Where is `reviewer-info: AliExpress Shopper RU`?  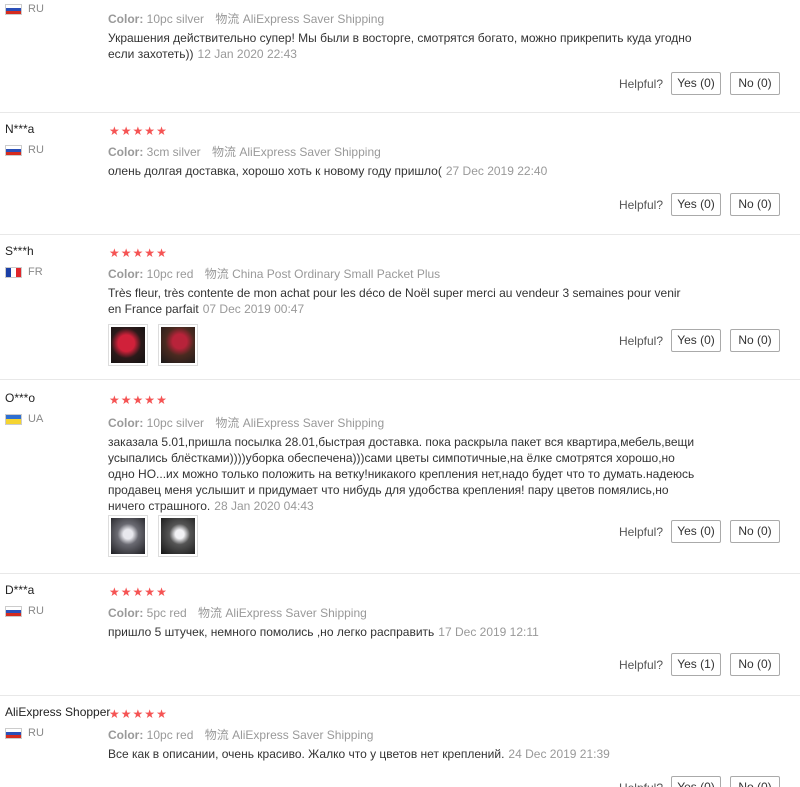 reviewer-info: AliExpress Shopper RU is located at coordinates (57, 722).